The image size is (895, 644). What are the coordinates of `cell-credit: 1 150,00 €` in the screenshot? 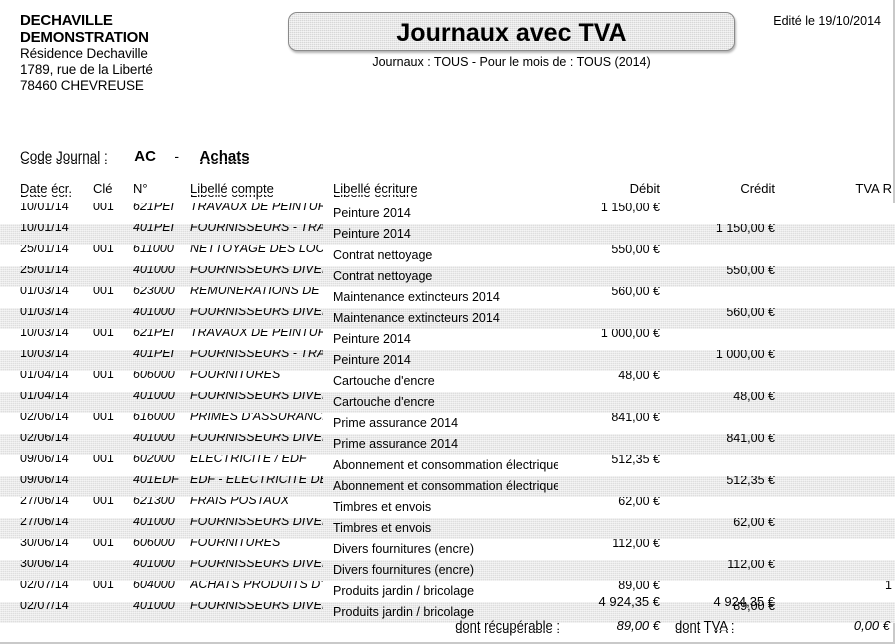 It's located at (745, 229).